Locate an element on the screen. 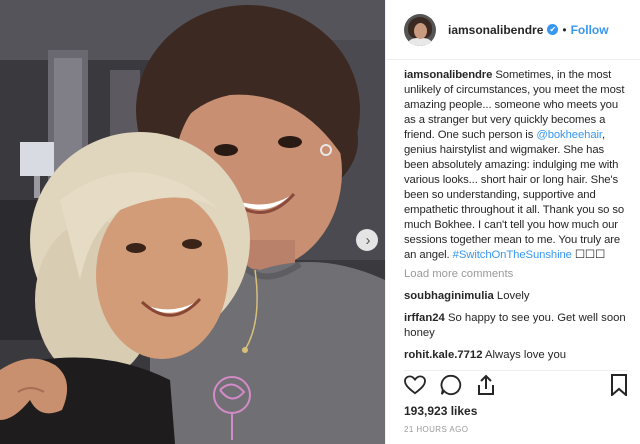 The height and width of the screenshot is (444, 640). caption-username: iamsonalibendre is located at coordinates (448, 75).